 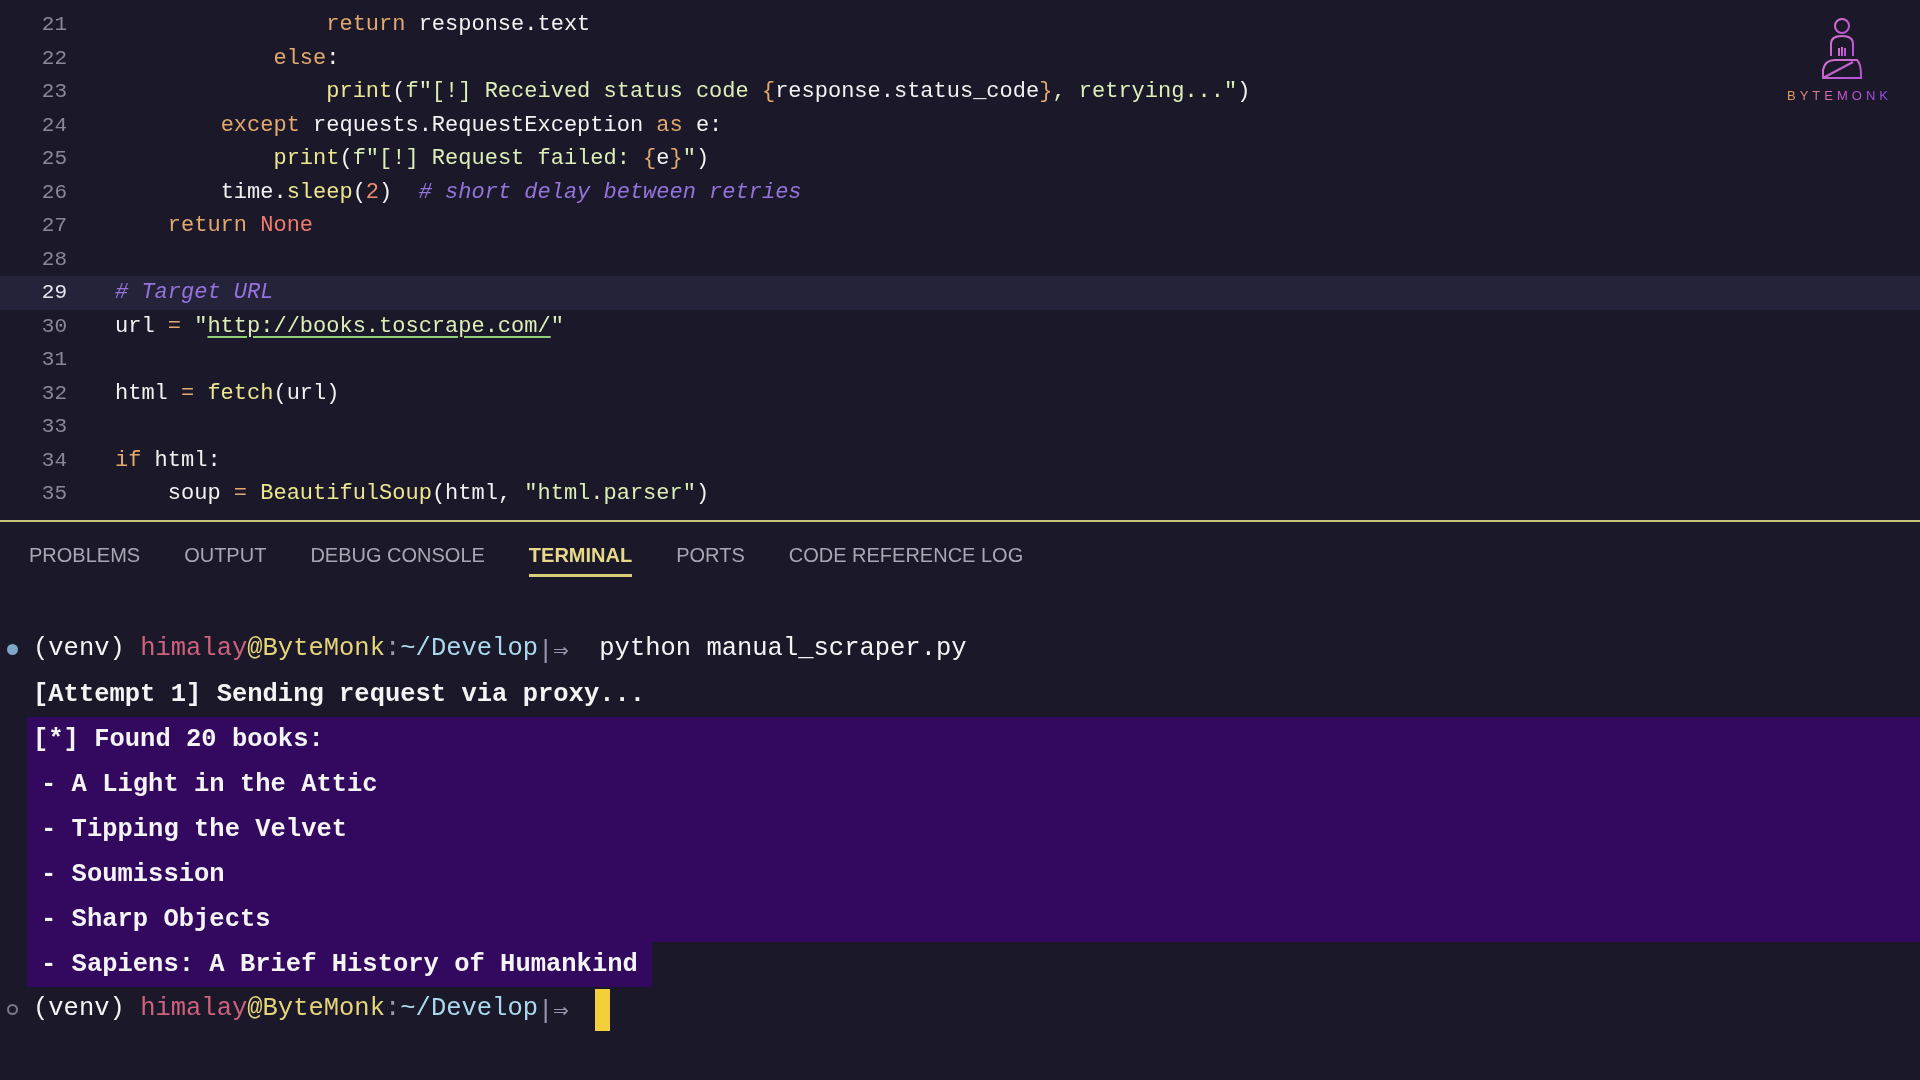 I want to click on code-line: print(f"[!] Request failed: {e}"), so click(x=491, y=159).